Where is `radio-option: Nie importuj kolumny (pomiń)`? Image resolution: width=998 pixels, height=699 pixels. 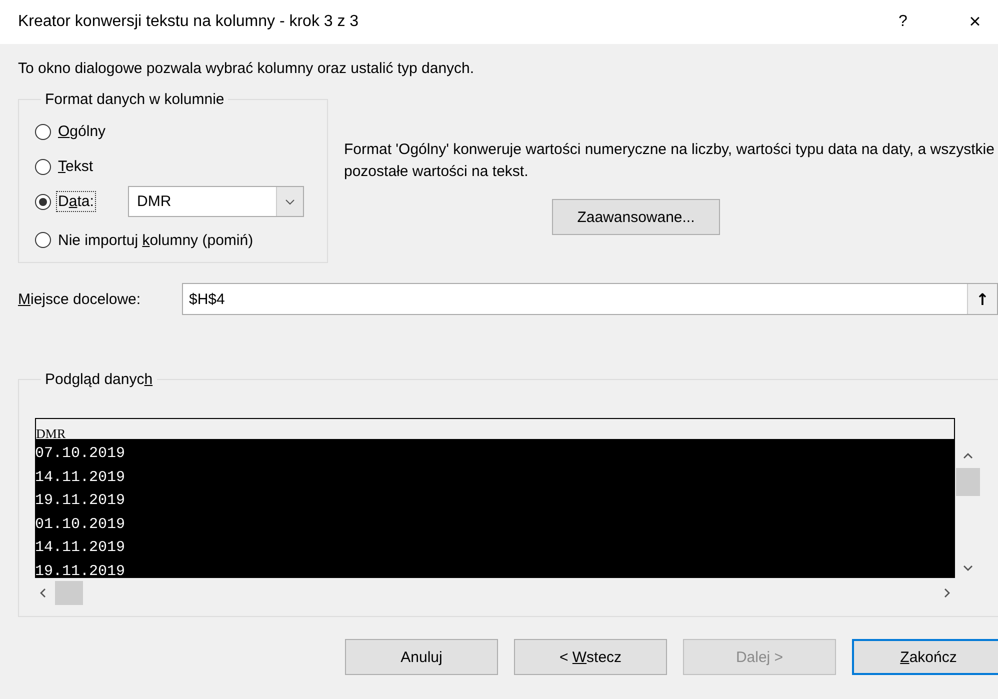
radio-option: Nie importuj kolumny (pomiń) is located at coordinates (145, 240).